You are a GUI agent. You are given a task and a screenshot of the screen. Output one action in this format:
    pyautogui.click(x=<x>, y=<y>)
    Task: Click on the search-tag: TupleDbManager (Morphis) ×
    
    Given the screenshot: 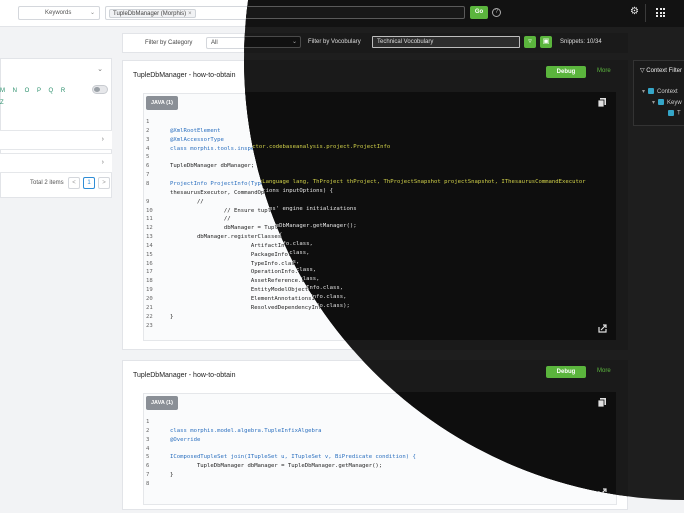 What is the action you would take?
    pyautogui.click(x=152, y=13)
    